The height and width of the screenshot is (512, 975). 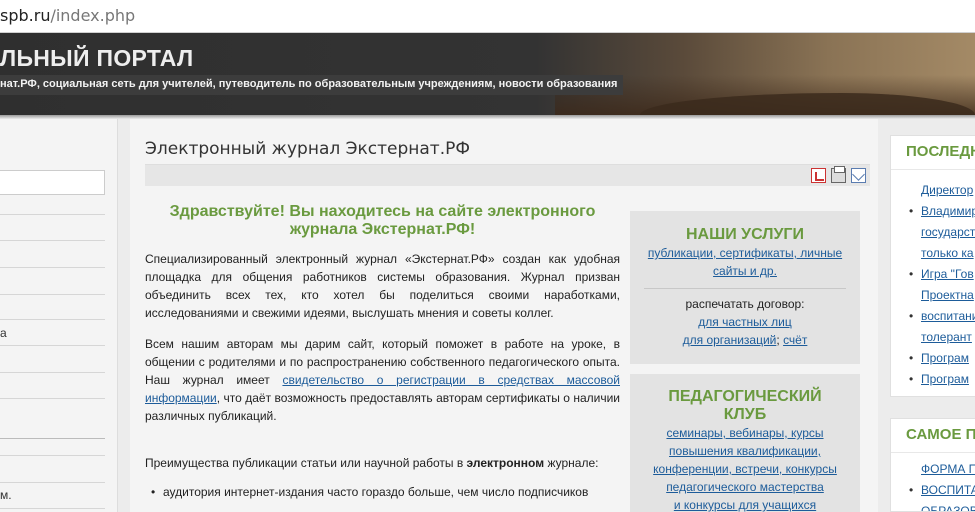 I want to click on most-popular-title: САМОЕ ПО, so click(x=933, y=436).